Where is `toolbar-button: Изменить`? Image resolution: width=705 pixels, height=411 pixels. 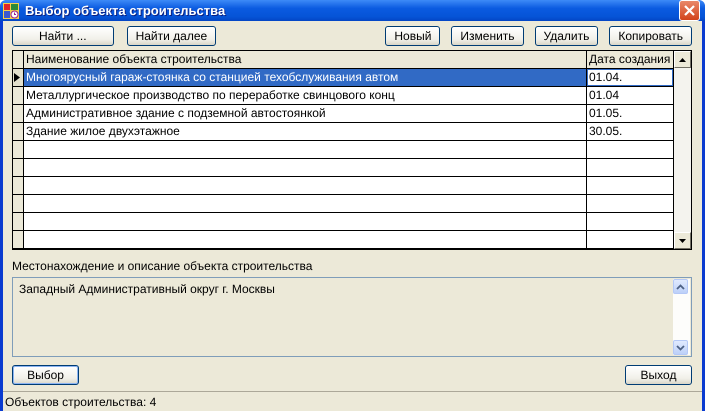
toolbar-button: Изменить is located at coordinates (487, 36).